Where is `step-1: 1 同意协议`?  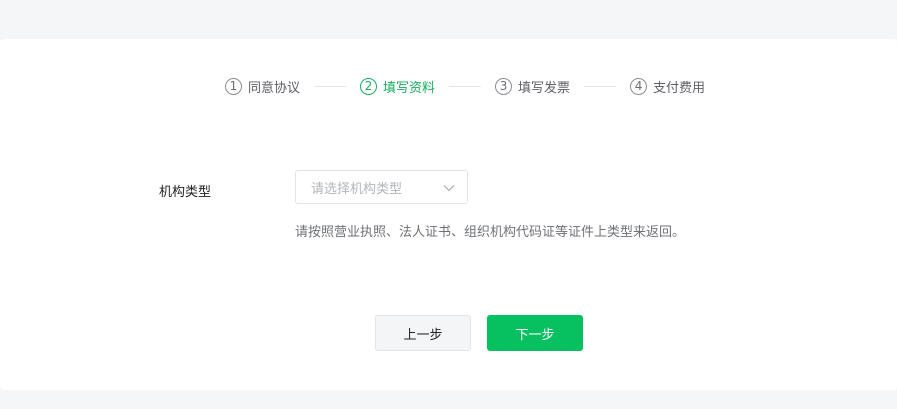 step-1: 1 同意协议 is located at coordinates (262, 86).